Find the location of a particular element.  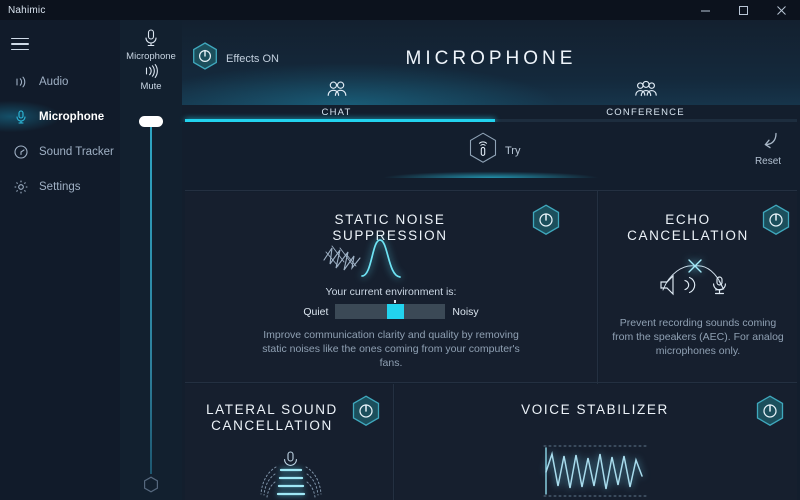

window-controls is located at coordinates (743, 10).